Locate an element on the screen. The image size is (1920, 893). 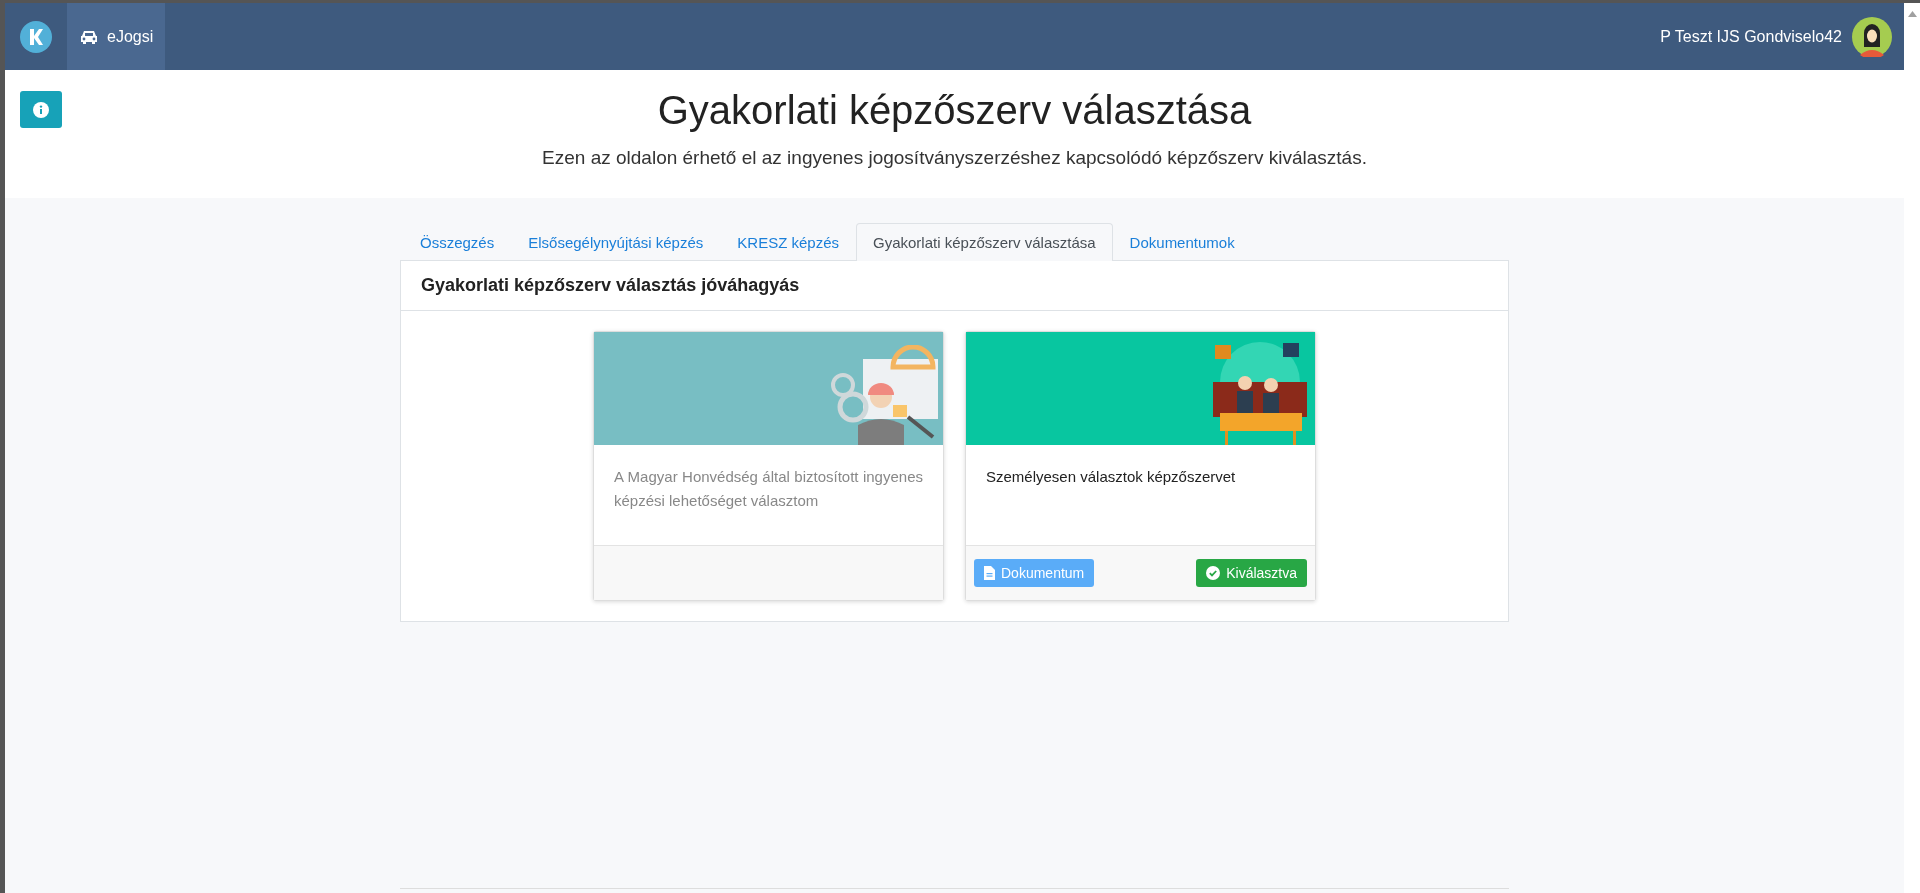
app-nav-link: eJogsi is located at coordinates (116, 36).